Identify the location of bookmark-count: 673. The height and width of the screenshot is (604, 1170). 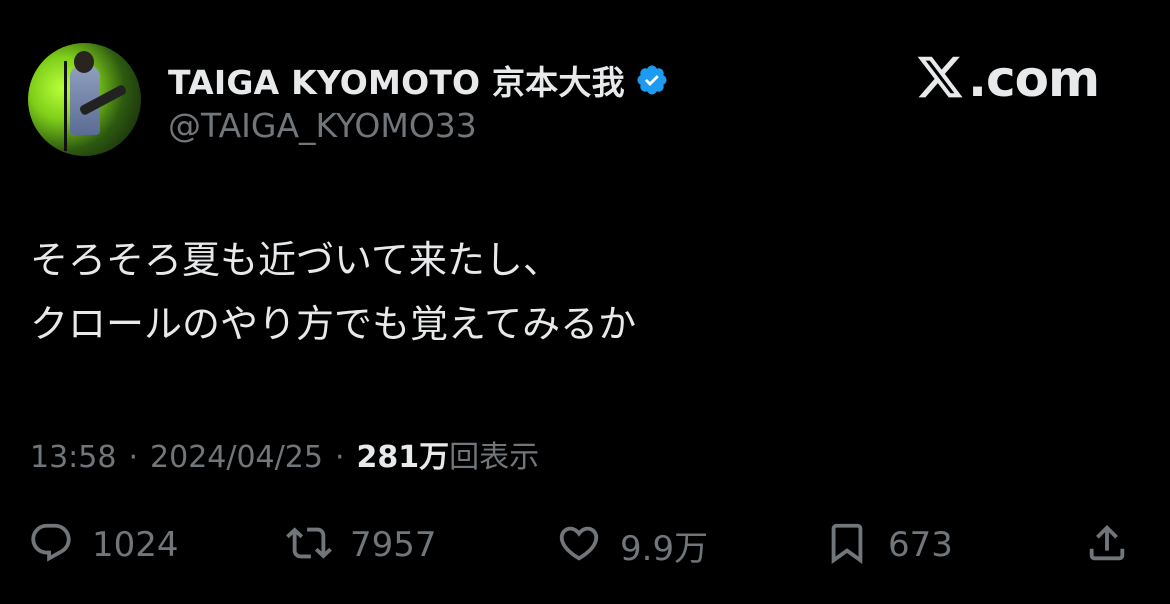
(920, 545).